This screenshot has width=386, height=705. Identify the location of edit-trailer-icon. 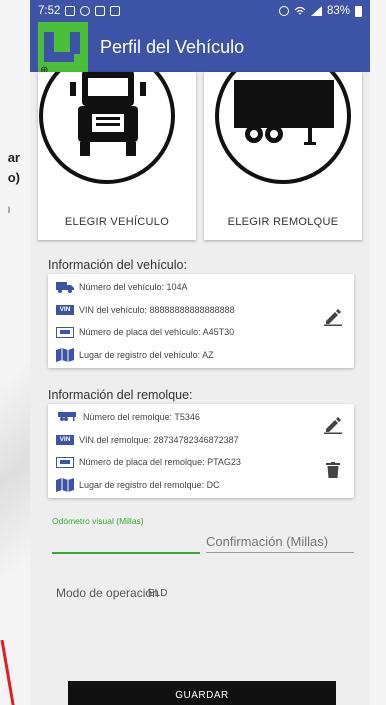
(333, 425).